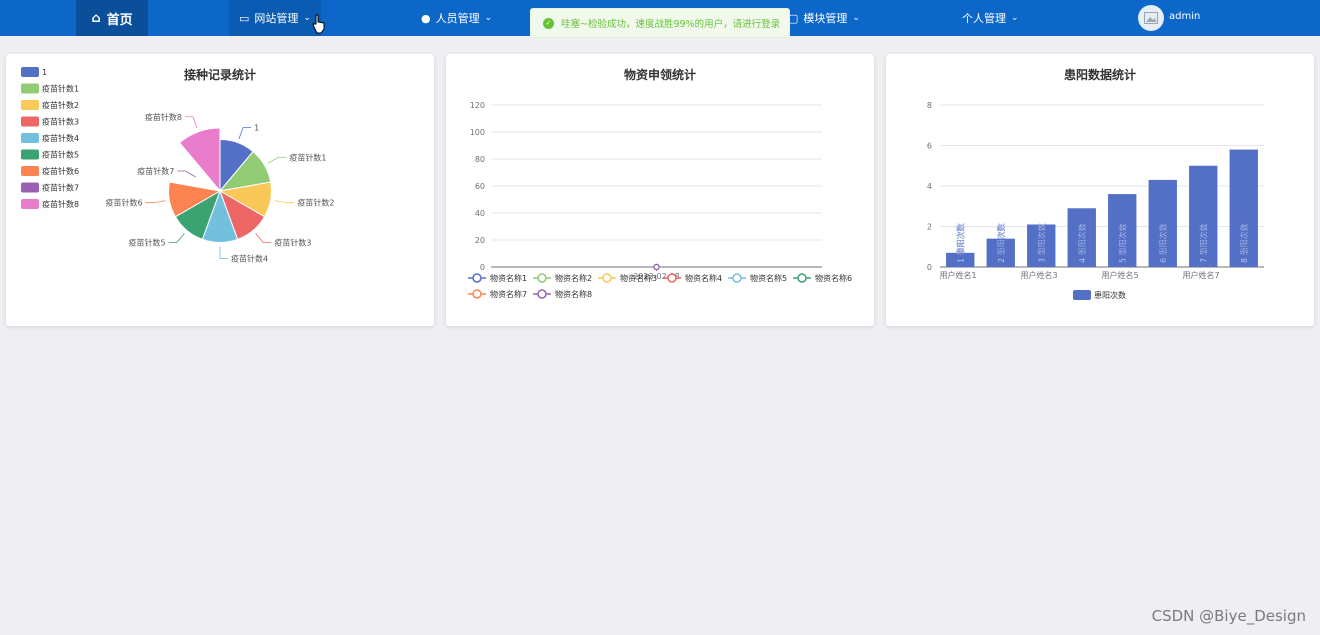  I want to click on pie-legend-label: 疫苗针数2, so click(60, 105).